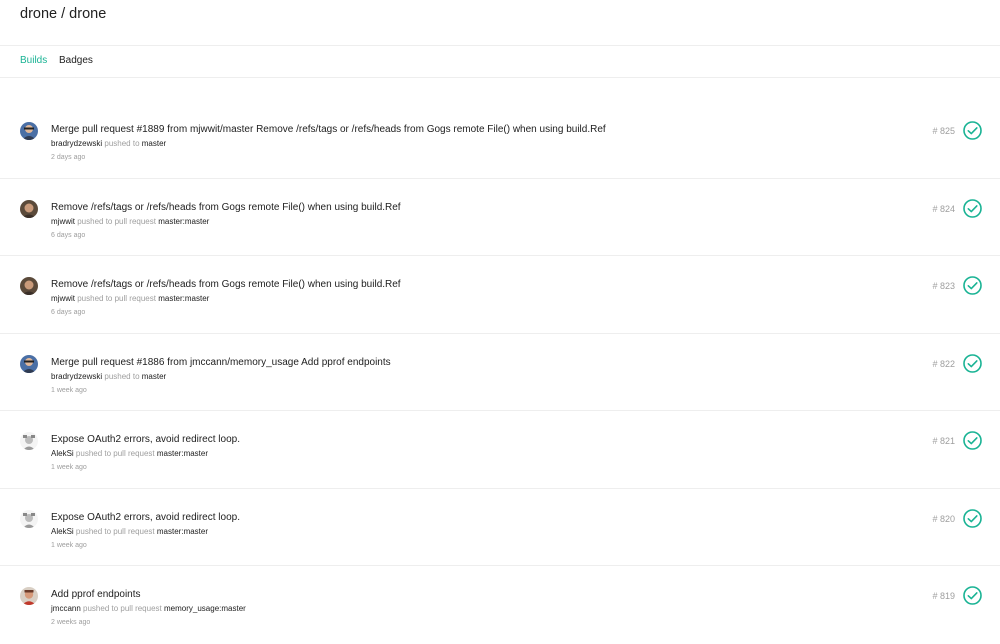 The height and width of the screenshot is (644, 1000). I want to click on tab-badges: Badges, so click(76, 60).